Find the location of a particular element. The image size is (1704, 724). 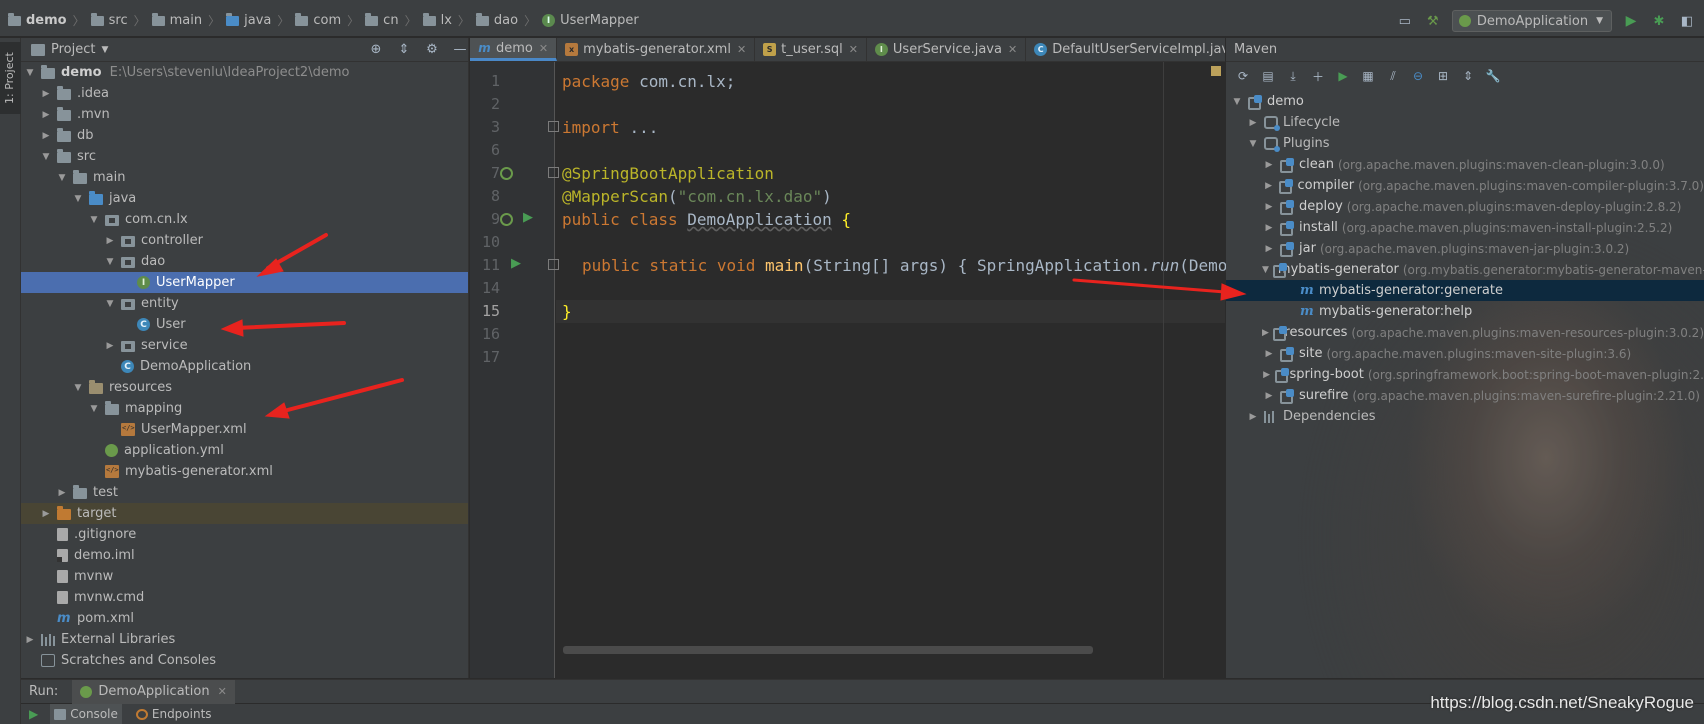

skip-tests-icon: ⊖ is located at coordinates (1418, 76).